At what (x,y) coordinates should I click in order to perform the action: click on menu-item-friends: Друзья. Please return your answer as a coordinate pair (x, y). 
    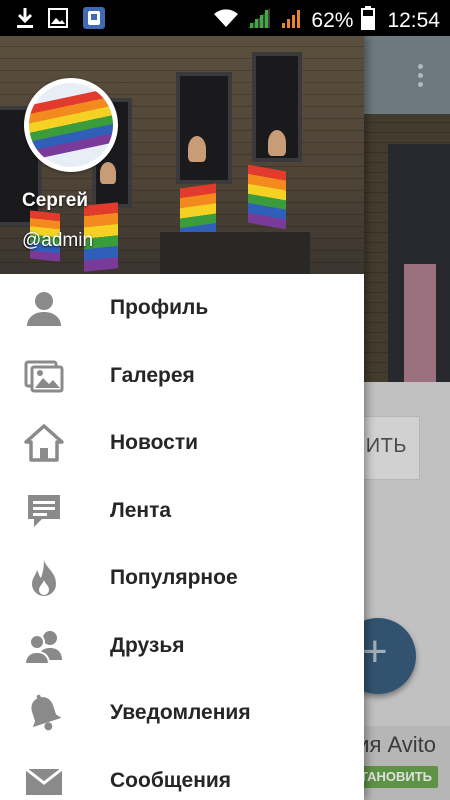
    Looking at the image, I should click on (182, 646).